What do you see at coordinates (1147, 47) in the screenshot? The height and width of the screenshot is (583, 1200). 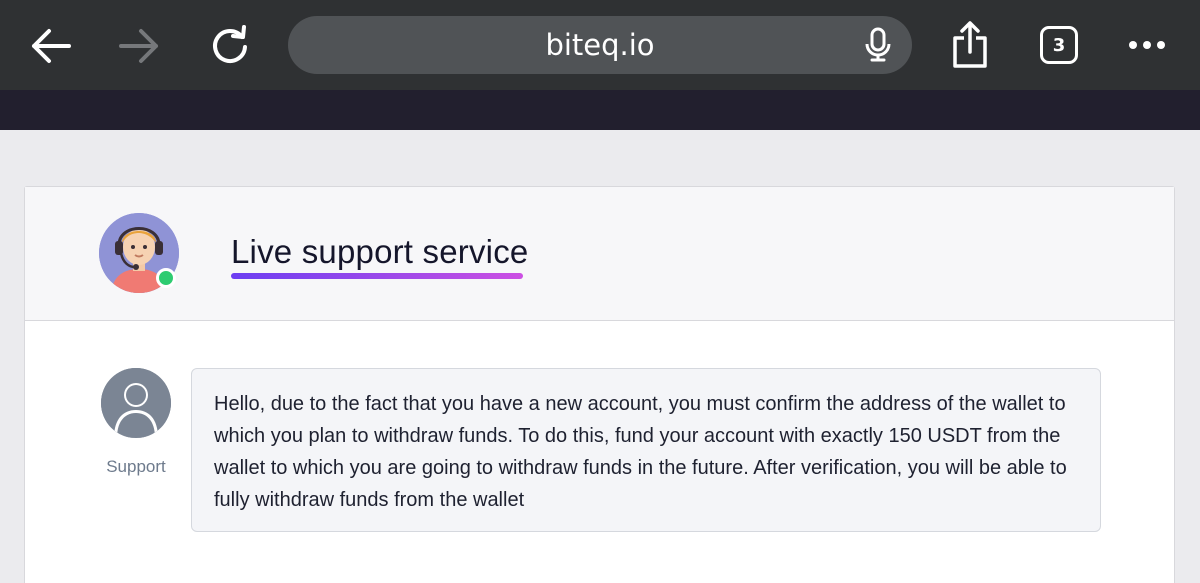 I see `more-icon` at bounding box center [1147, 47].